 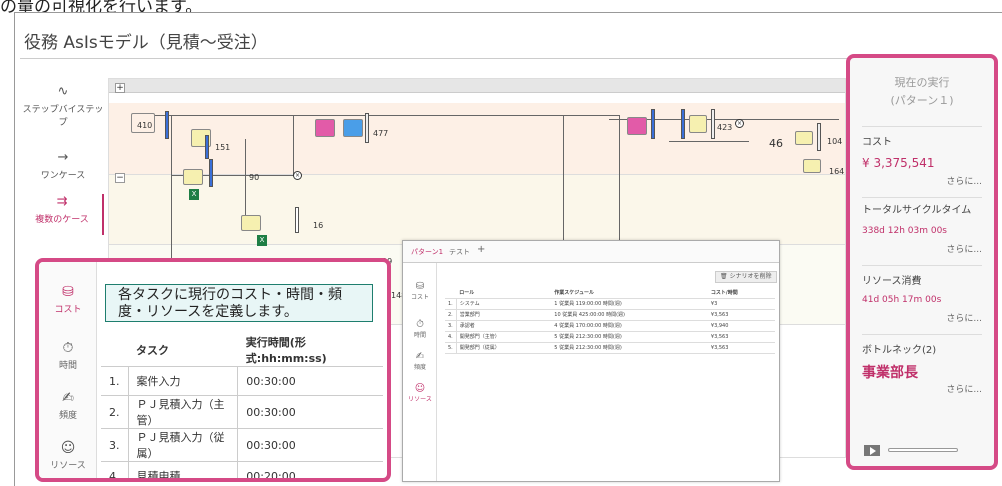 What do you see at coordinates (504, 304) in the screenshot?
I see `row-role: システム` at bounding box center [504, 304].